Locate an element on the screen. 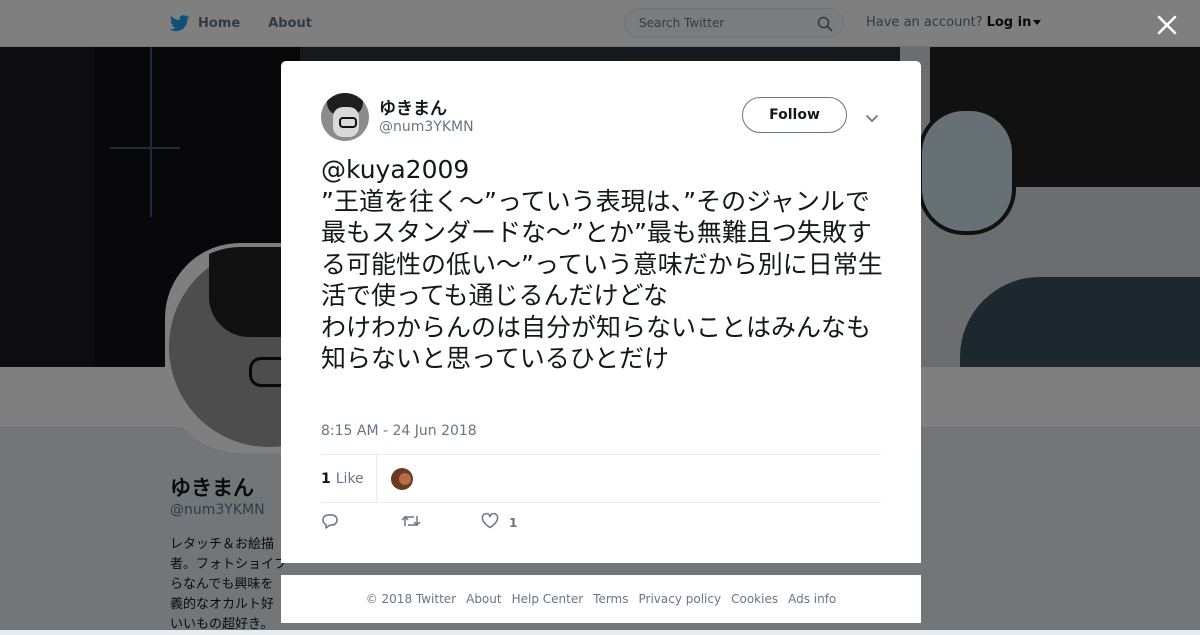 The image size is (1200, 635). footer-link-ads-info: Ads info is located at coordinates (812, 599).